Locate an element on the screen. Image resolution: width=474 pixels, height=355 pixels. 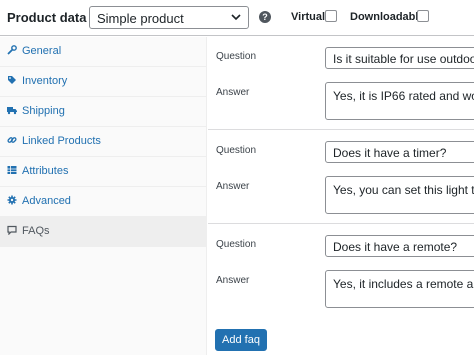
tab-label: Linked Products is located at coordinates (61, 141).